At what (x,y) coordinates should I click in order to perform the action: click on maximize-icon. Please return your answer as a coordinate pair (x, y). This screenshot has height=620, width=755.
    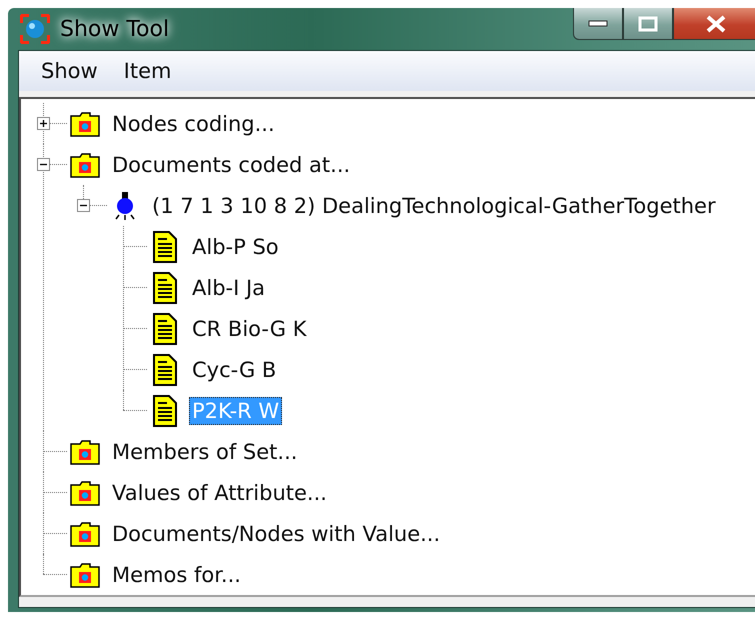
    Looking at the image, I should click on (648, 24).